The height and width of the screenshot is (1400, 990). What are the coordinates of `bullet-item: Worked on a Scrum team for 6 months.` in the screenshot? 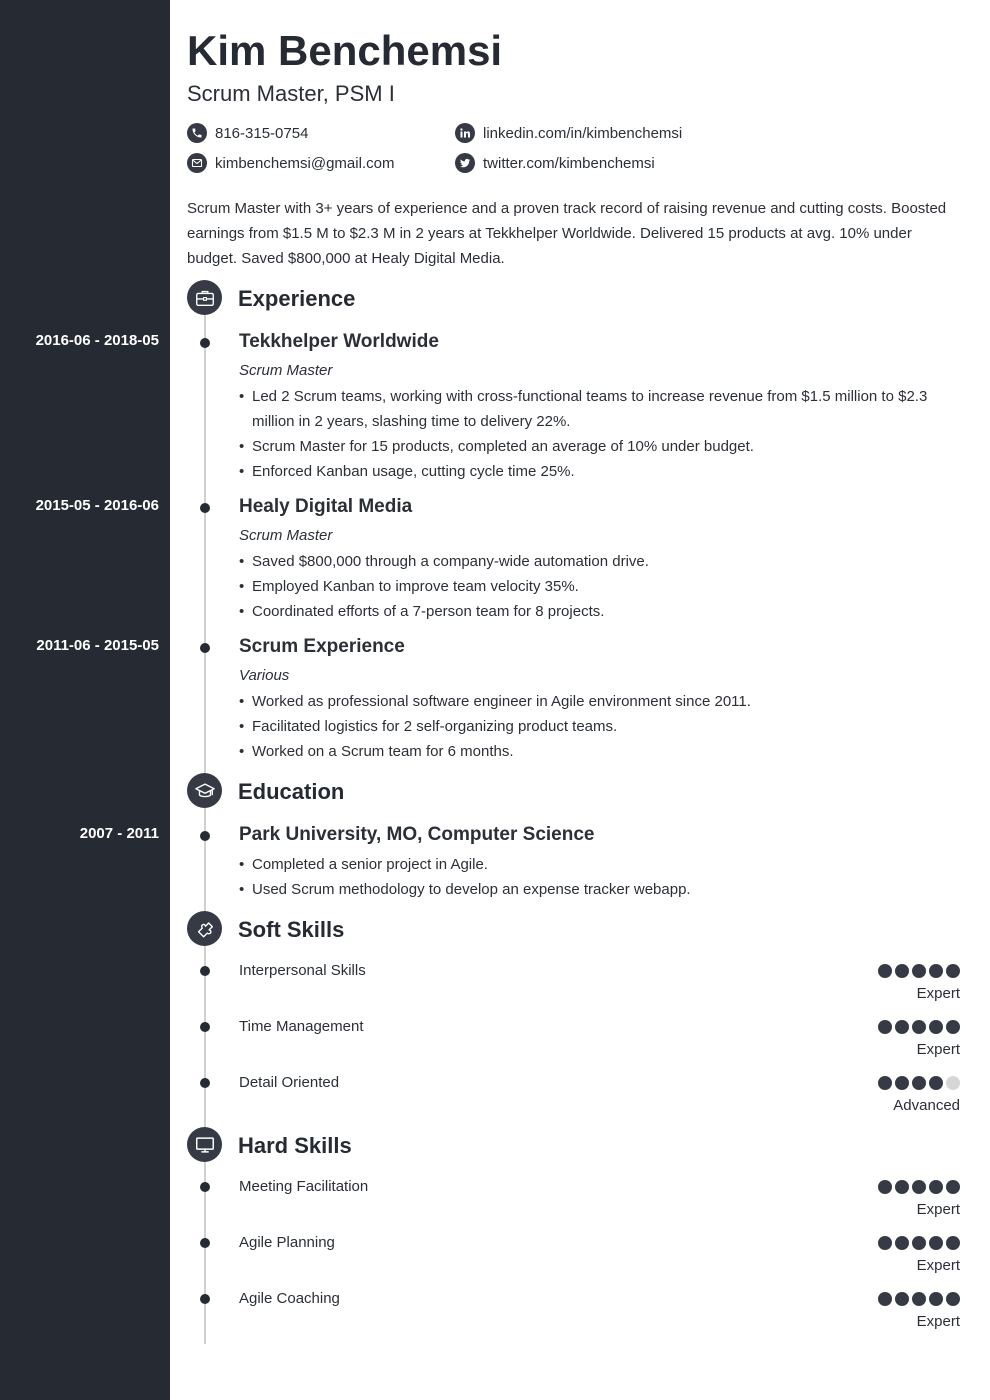 It's located at (598, 751).